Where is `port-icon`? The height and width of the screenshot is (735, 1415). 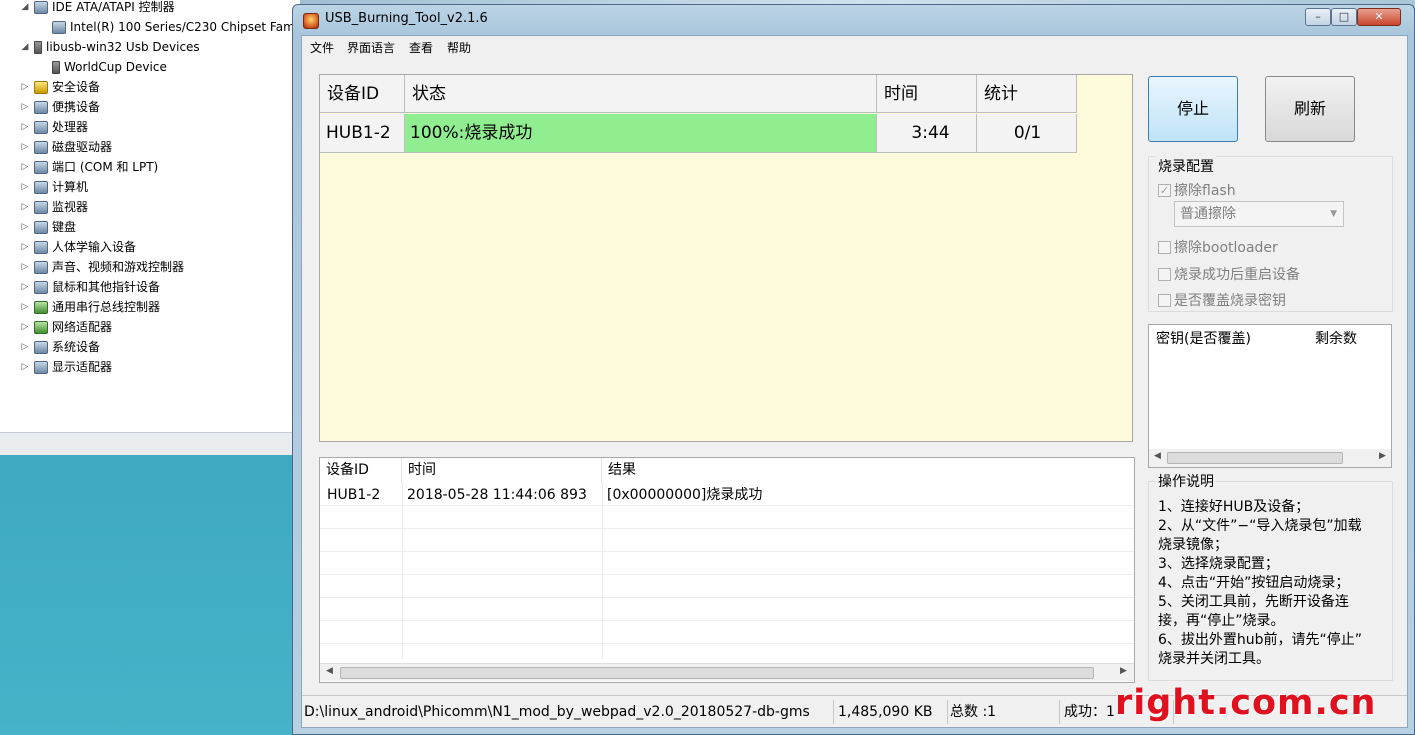
port-icon is located at coordinates (41, 167).